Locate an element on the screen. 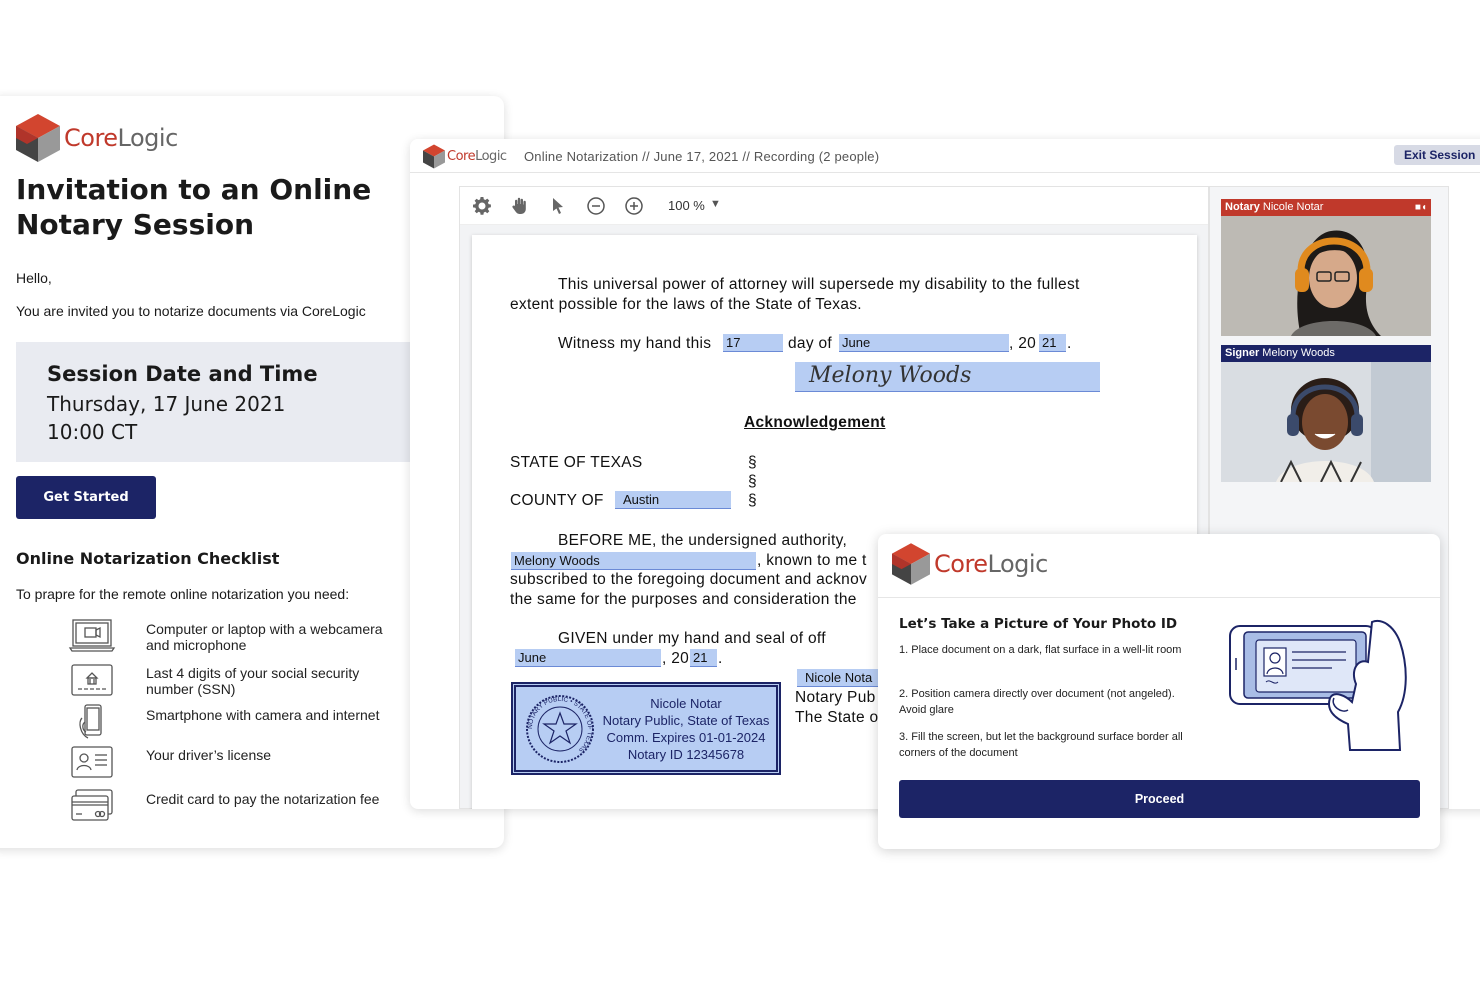 This screenshot has width=1480, height=987. smartphone-icon is located at coordinates (90, 721).